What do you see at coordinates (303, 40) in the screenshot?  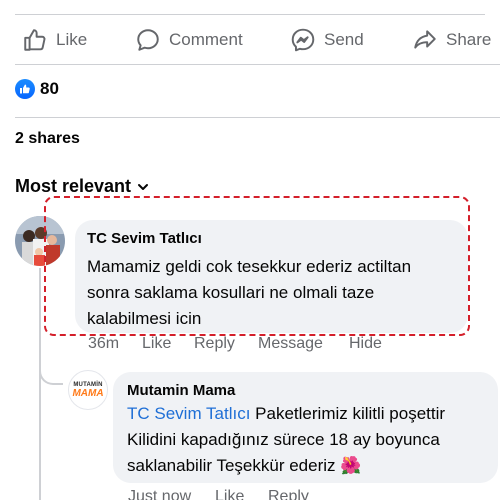 I see `messenger-icon` at bounding box center [303, 40].